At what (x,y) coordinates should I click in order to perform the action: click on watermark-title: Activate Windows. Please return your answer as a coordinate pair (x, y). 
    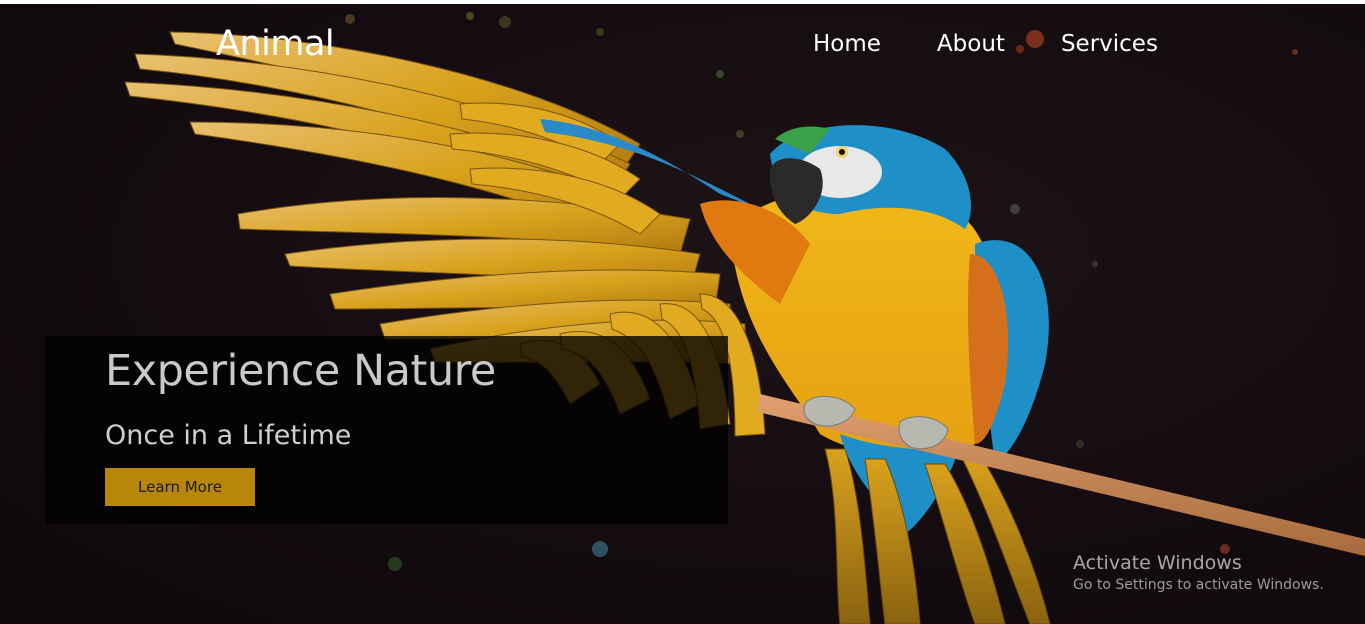
    Looking at the image, I should click on (1157, 563).